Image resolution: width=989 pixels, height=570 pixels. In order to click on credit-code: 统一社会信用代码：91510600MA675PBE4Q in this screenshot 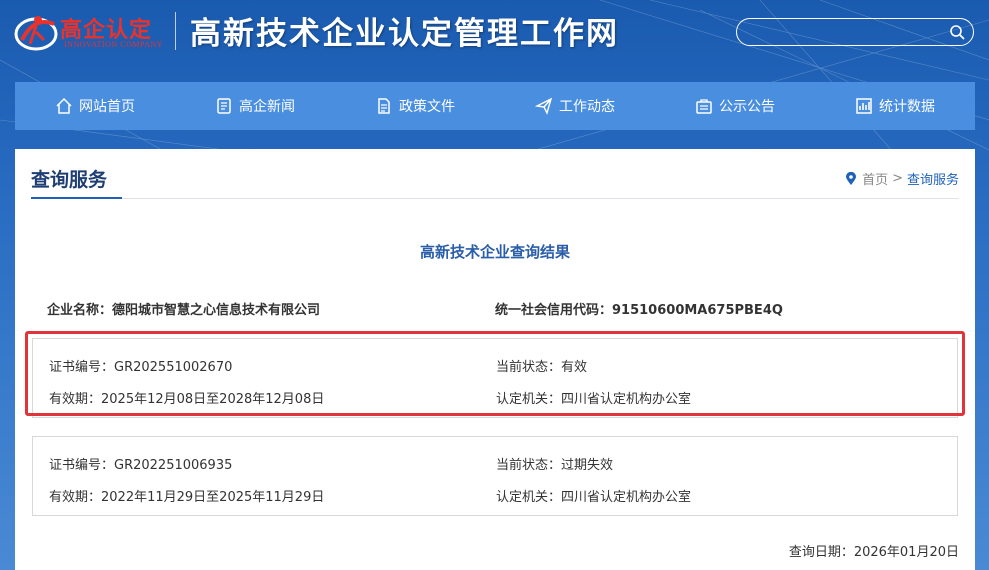, I will do `click(639, 310)`.